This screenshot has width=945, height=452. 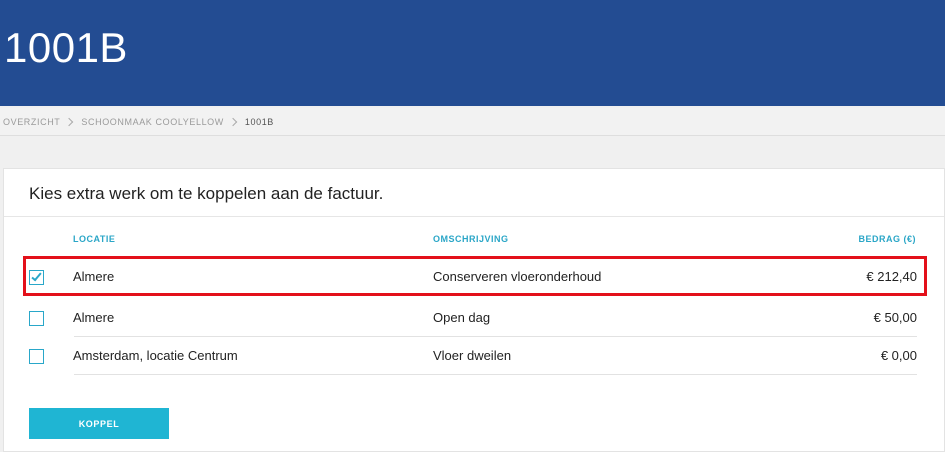 What do you see at coordinates (895, 317) in the screenshot?
I see `row-amount: € 50,00` at bounding box center [895, 317].